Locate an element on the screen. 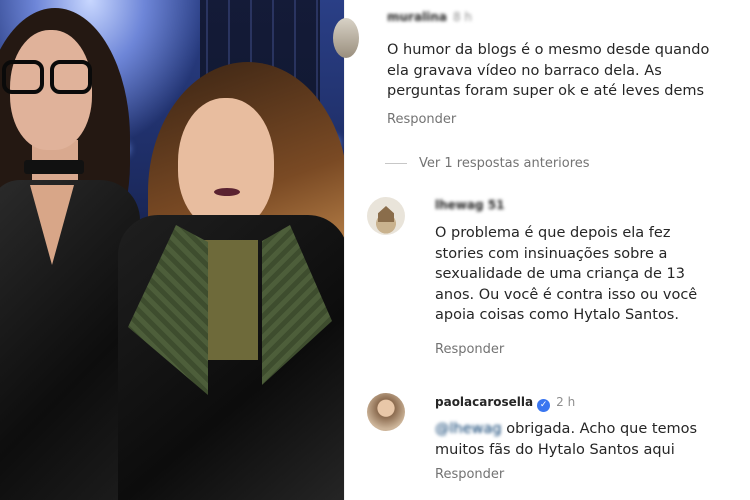 This screenshot has width=750, height=500. comment-username: paolacarosella ✓ 2 h is located at coordinates (505, 403).